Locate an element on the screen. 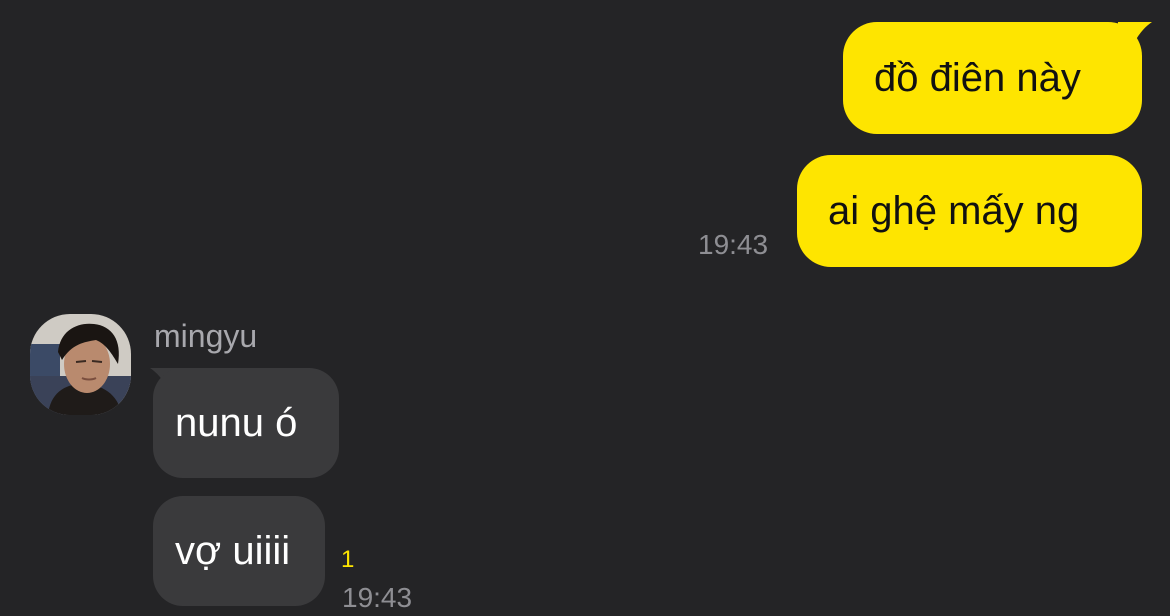 The width and height of the screenshot is (1170, 616). avatar is located at coordinates (80, 364).